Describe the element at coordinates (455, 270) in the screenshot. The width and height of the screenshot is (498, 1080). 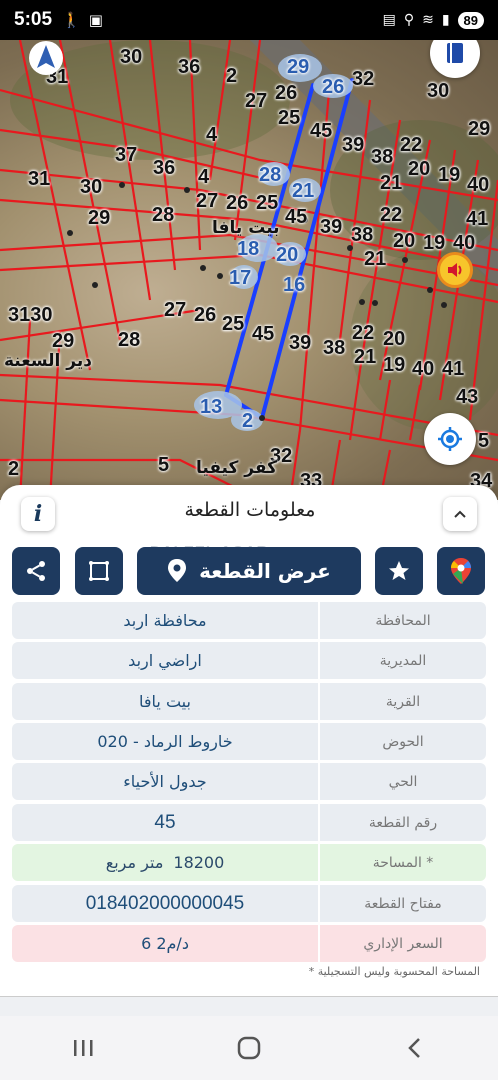
I see `sound-icon` at that location.